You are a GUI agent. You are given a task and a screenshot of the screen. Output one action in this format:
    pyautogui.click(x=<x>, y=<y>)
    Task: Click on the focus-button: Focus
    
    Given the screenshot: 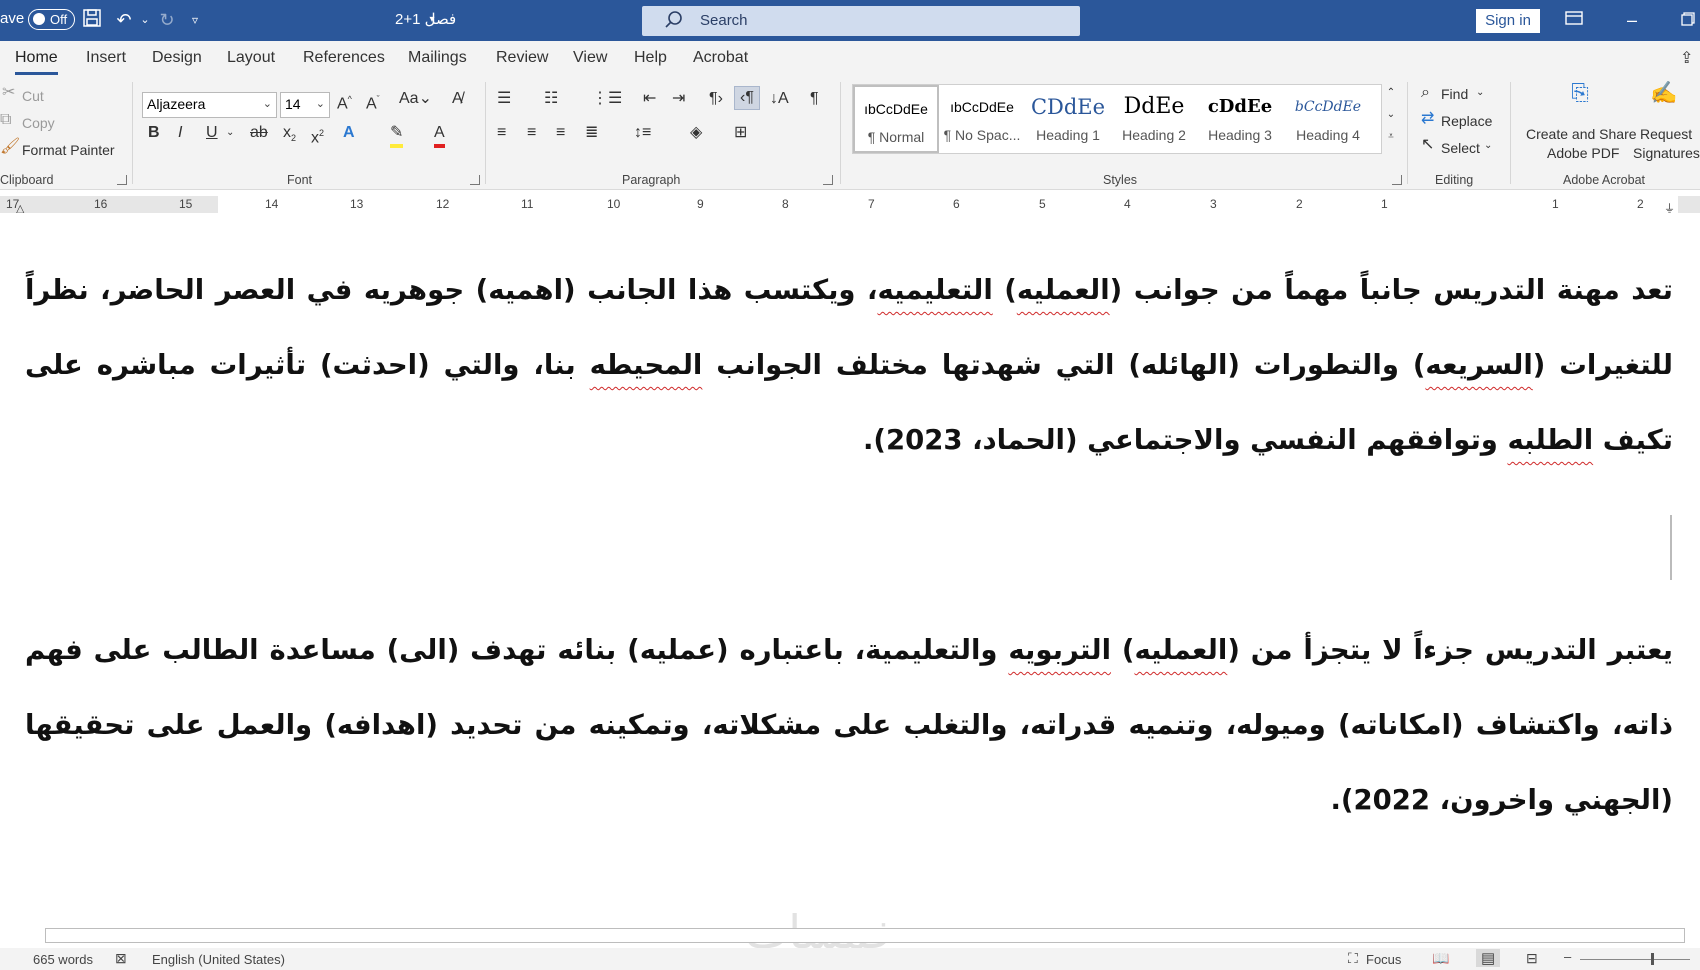 What is the action you would take?
    pyautogui.click(x=1383, y=959)
    